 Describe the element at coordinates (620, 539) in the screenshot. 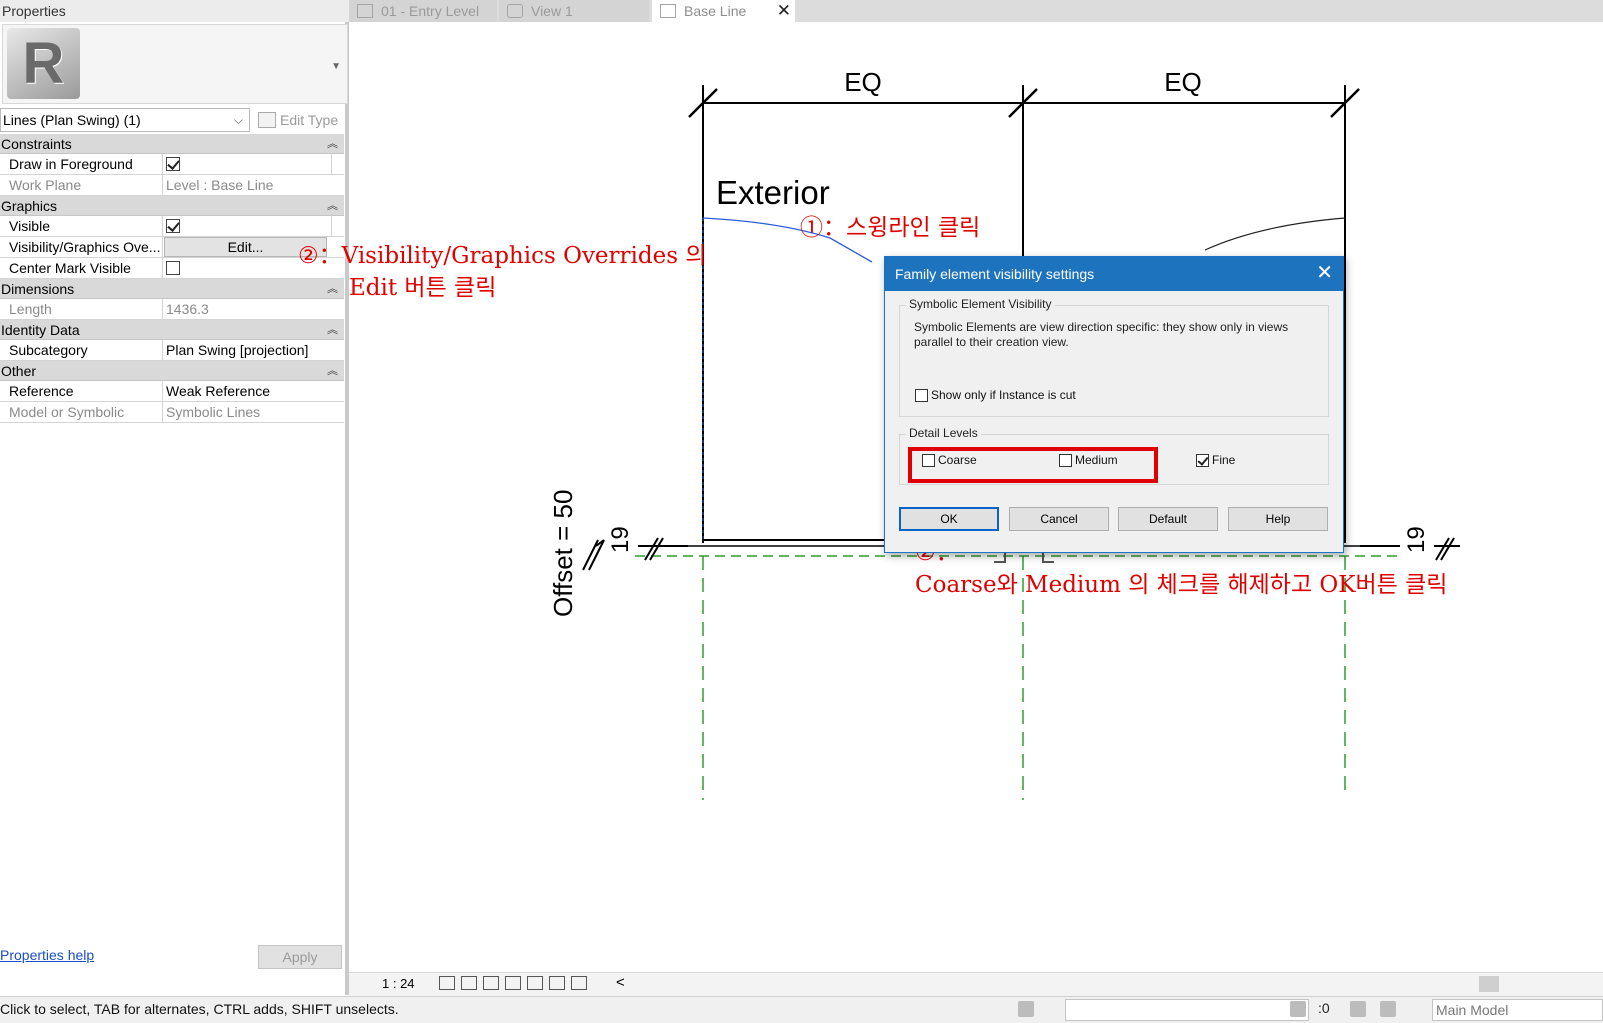

I see `small-dim-left: 19` at that location.